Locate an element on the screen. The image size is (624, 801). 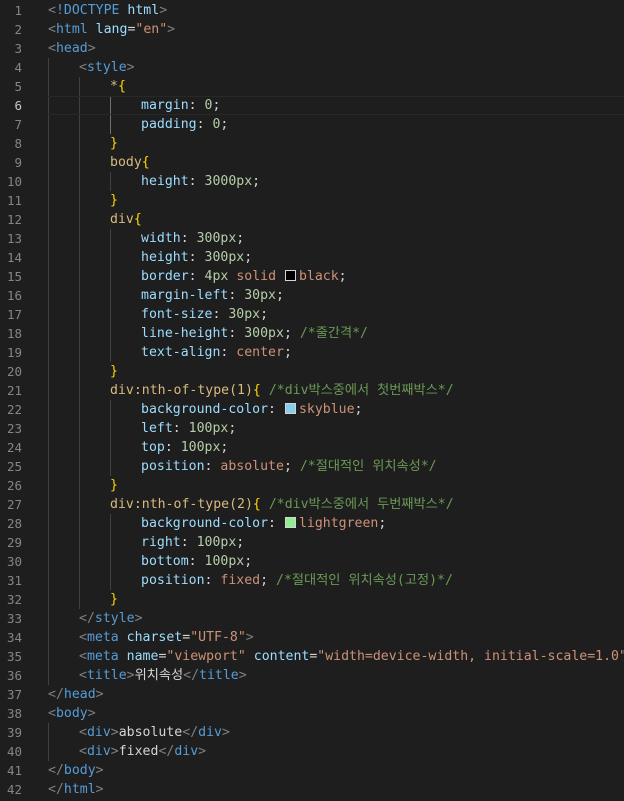
code-line: background-color: skyblue; is located at coordinates (251, 409).